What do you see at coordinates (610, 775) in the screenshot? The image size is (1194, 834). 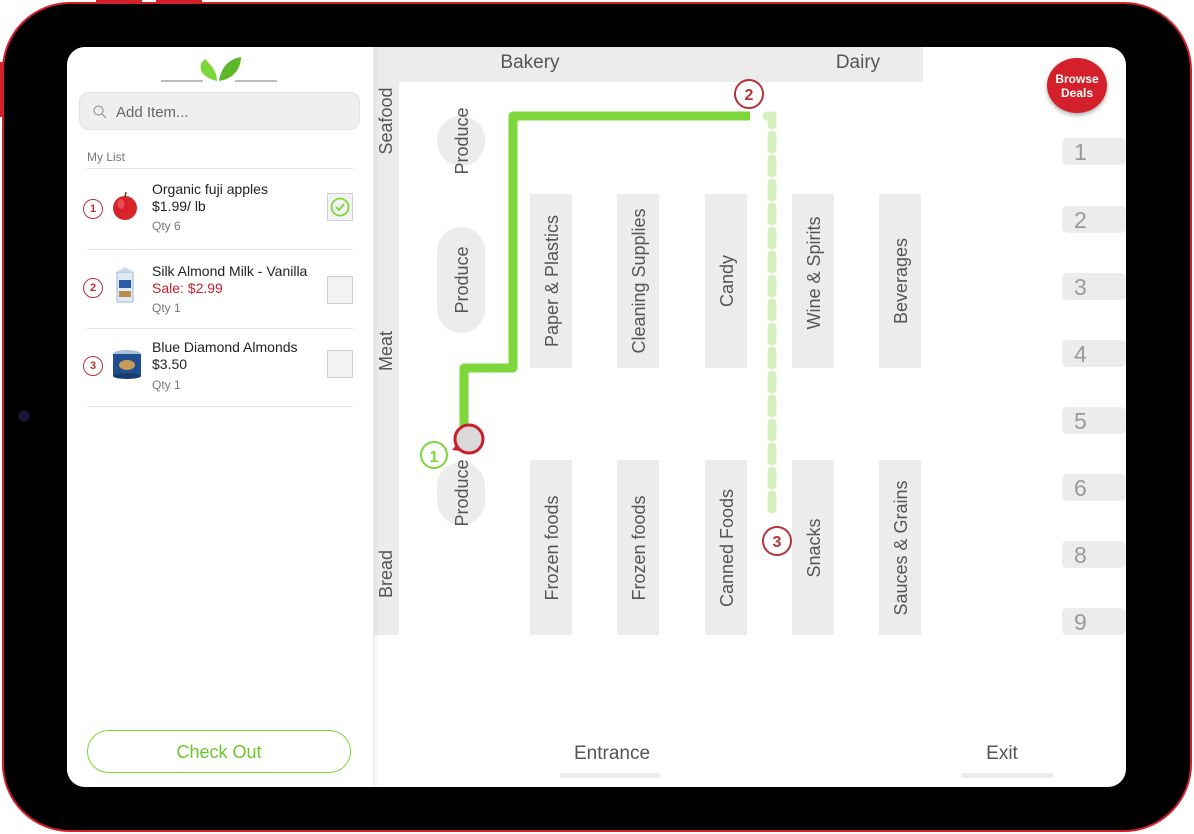 I see `entrance-marker` at bounding box center [610, 775].